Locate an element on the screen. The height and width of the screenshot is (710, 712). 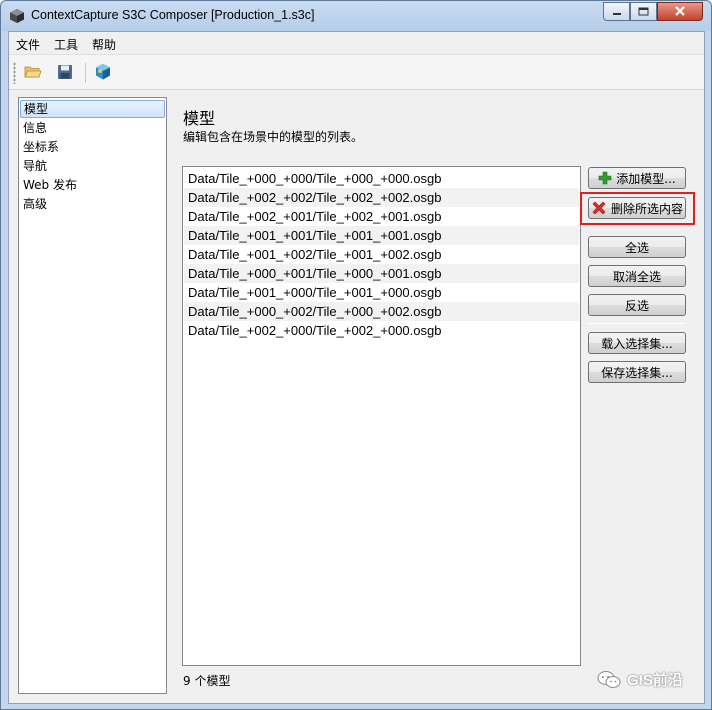
button-divider is located at coordinates (637, 323).